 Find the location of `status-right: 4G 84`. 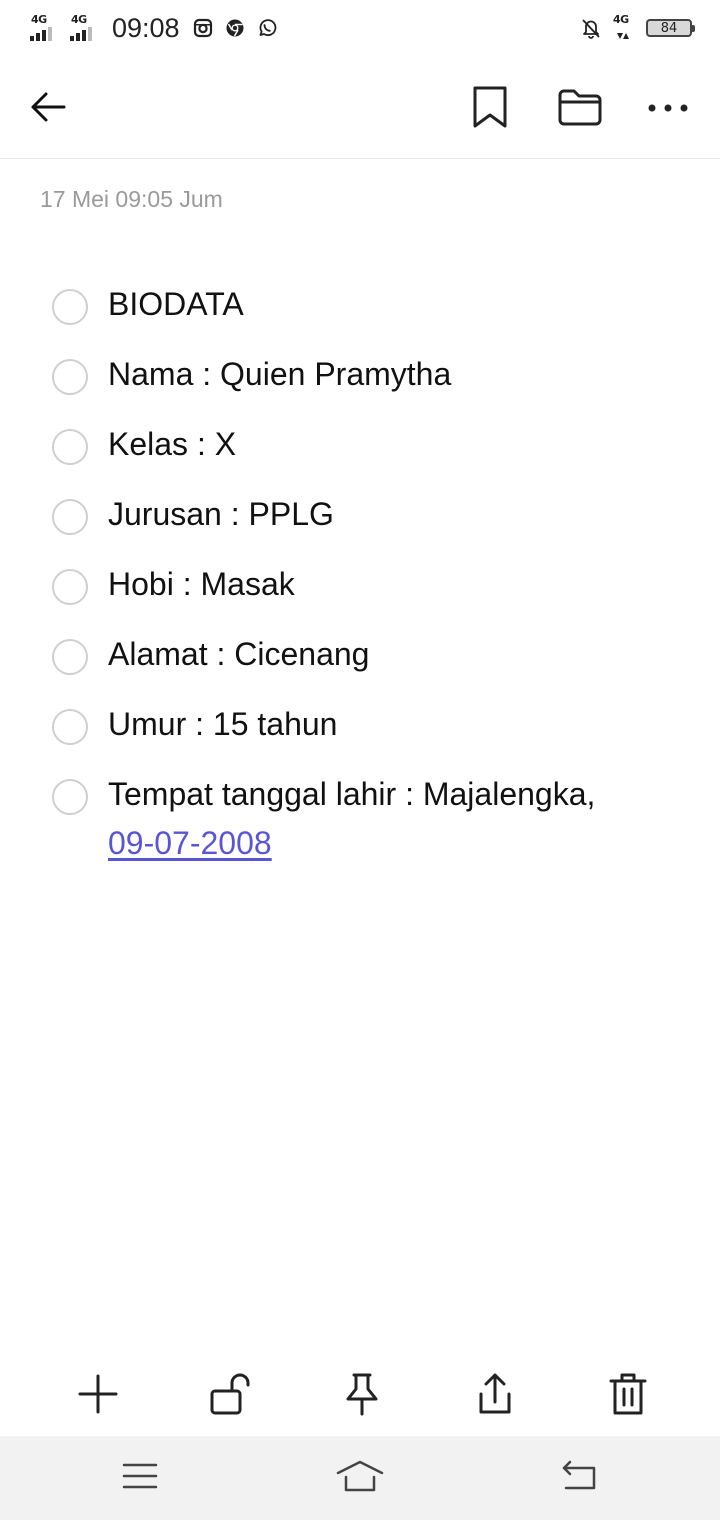

status-right: 4G 84 is located at coordinates (637, 28).